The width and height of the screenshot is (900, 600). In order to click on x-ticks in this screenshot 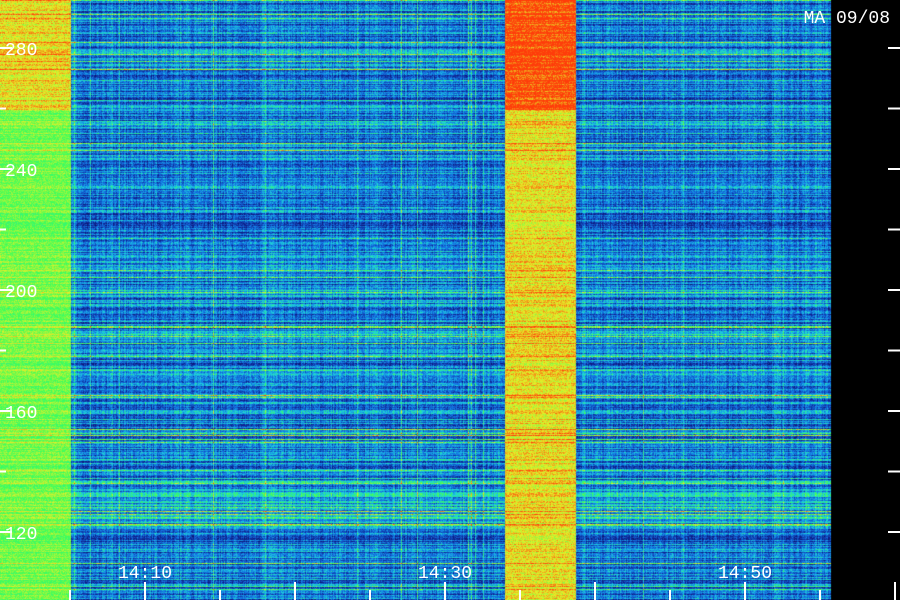, I will do `click(482, 591)`.